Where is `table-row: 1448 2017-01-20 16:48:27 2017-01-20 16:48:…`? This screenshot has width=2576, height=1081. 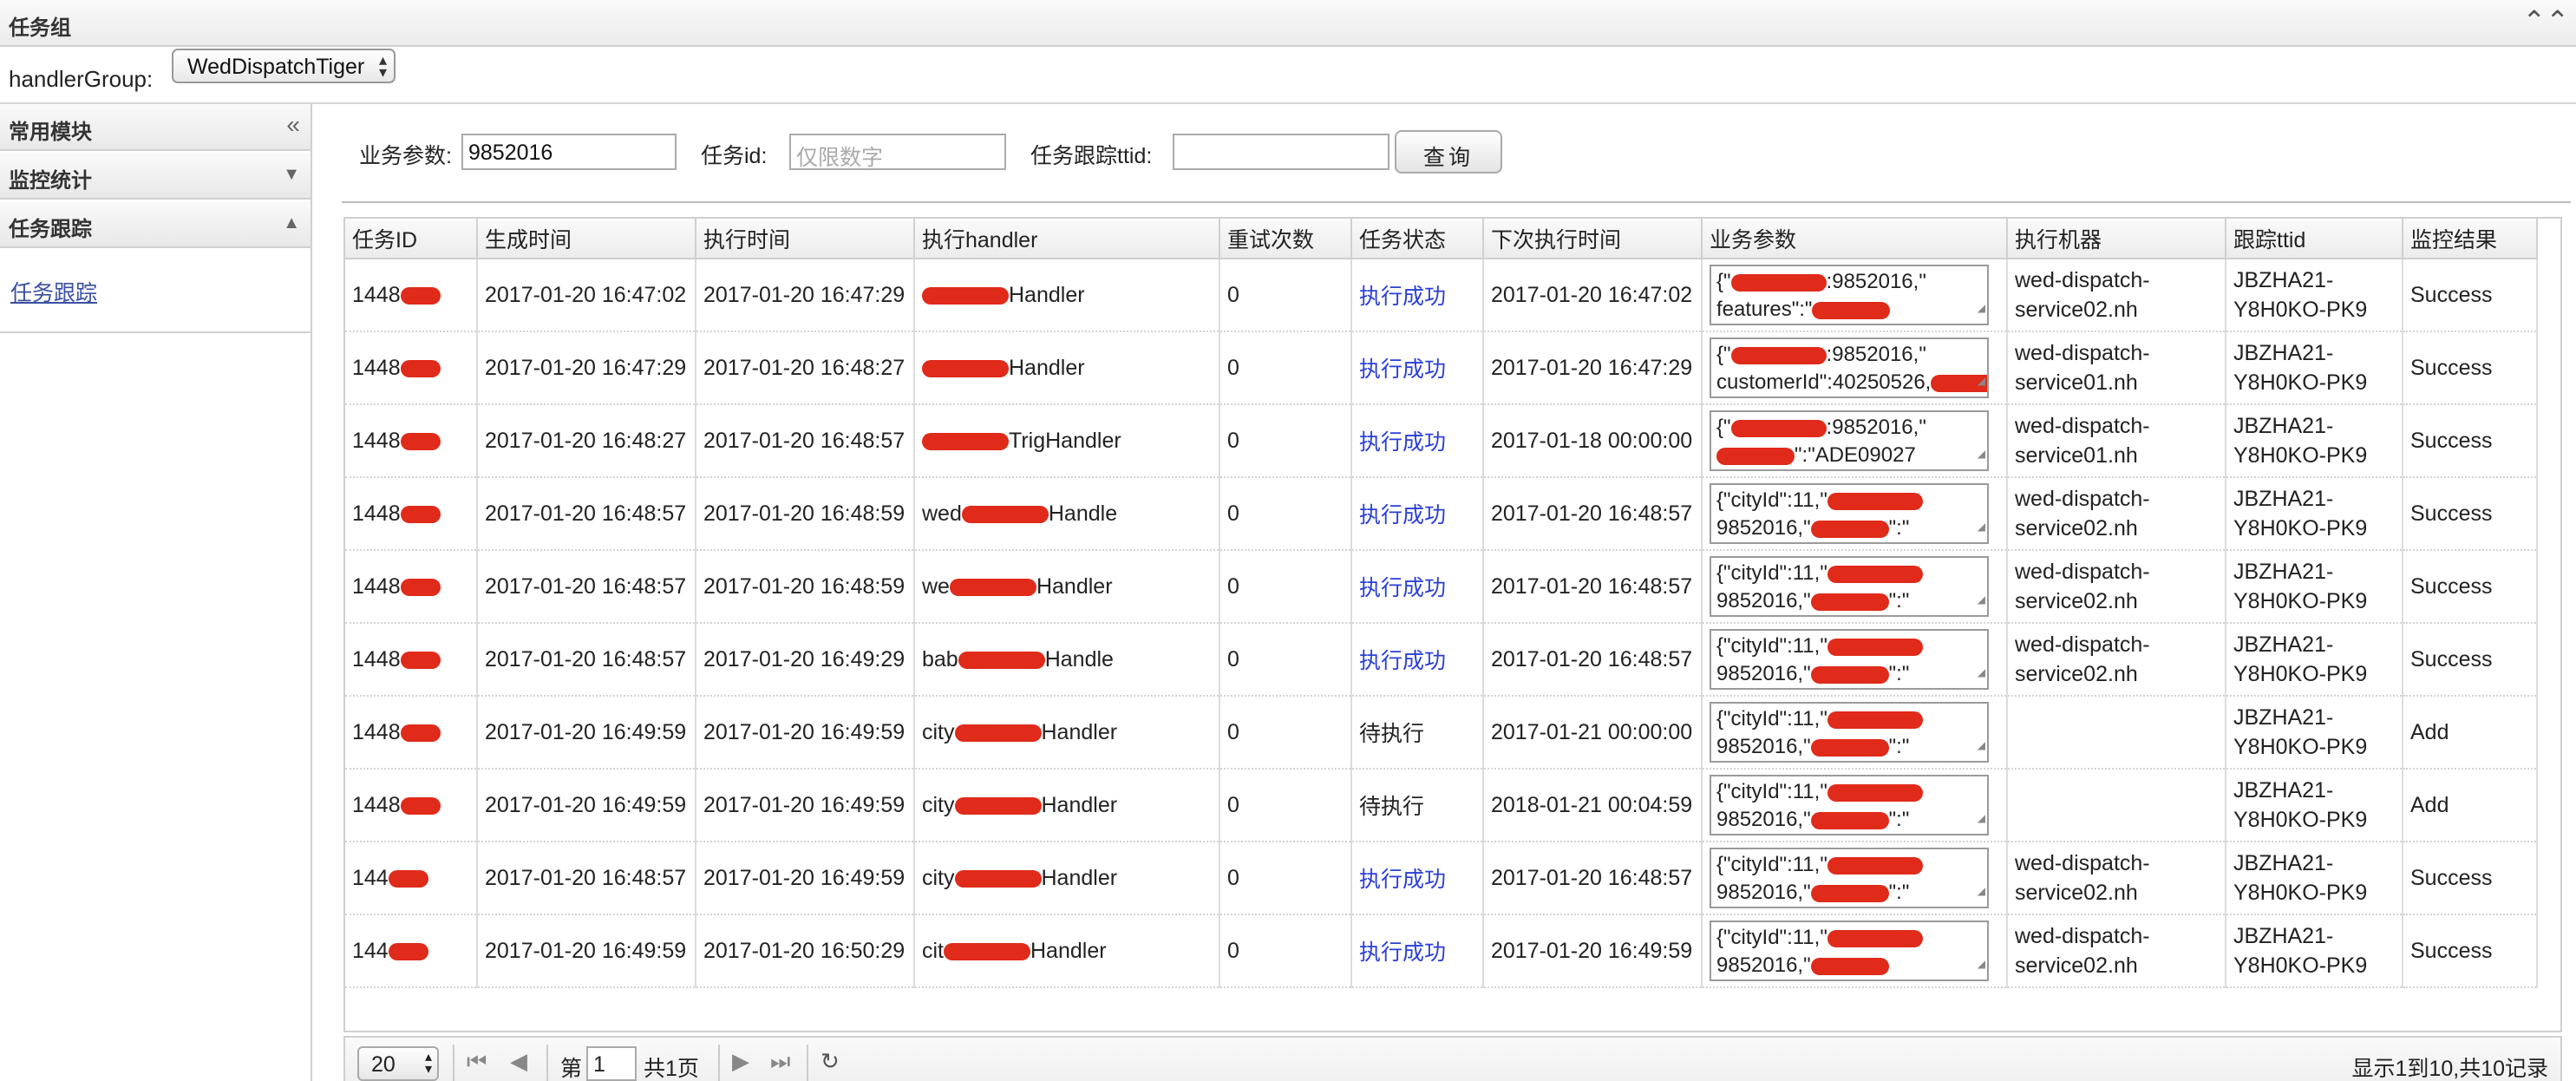 table-row: 1448 2017-01-20 16:48:27 2017-01-20 16:48:… is located at coordinates (1441, 441).